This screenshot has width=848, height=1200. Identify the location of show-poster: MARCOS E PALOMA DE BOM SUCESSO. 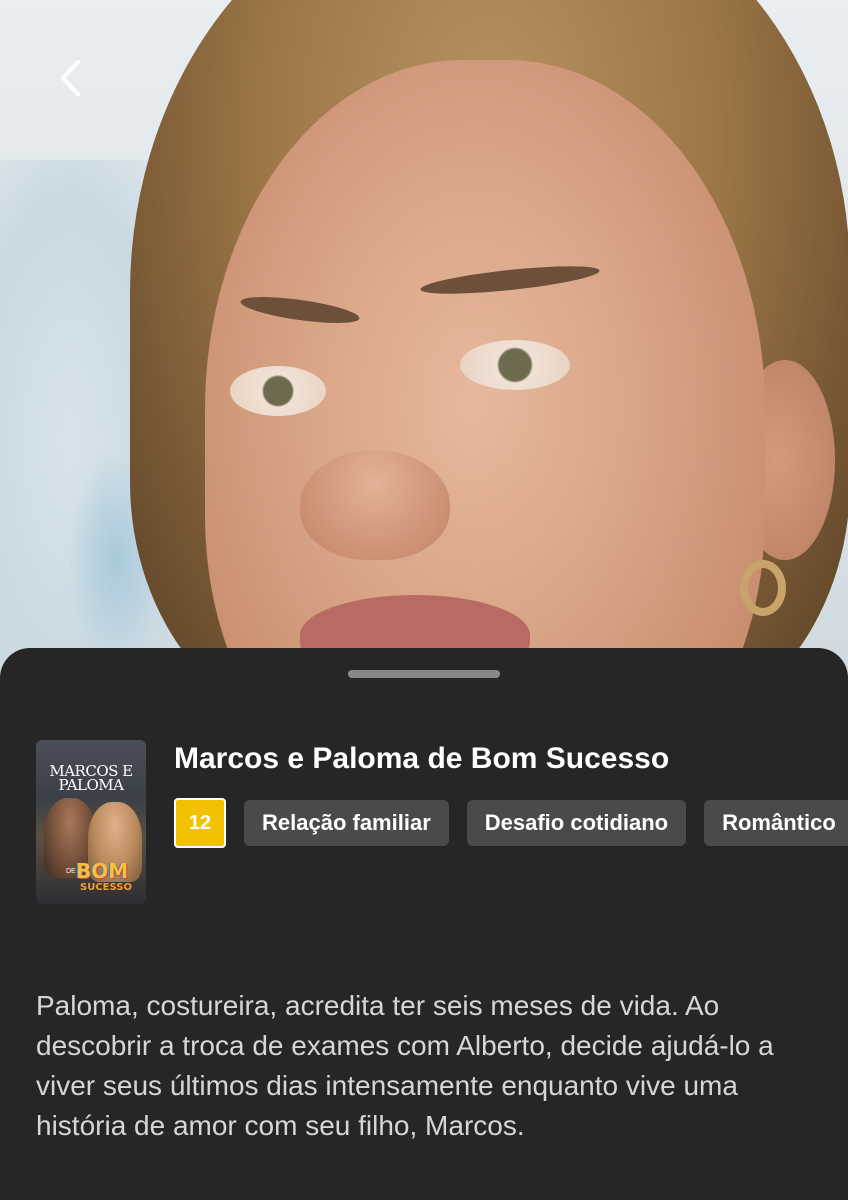
(91, 822).